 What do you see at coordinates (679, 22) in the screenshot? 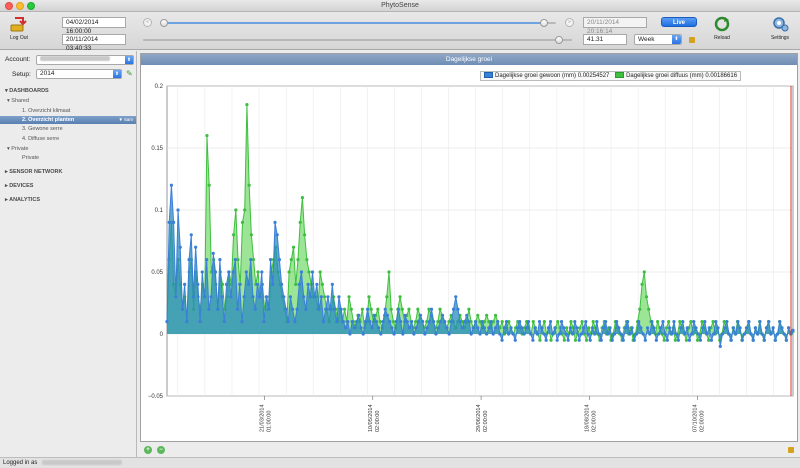
I see `live-button: Live` at bounding box center [679, 22].